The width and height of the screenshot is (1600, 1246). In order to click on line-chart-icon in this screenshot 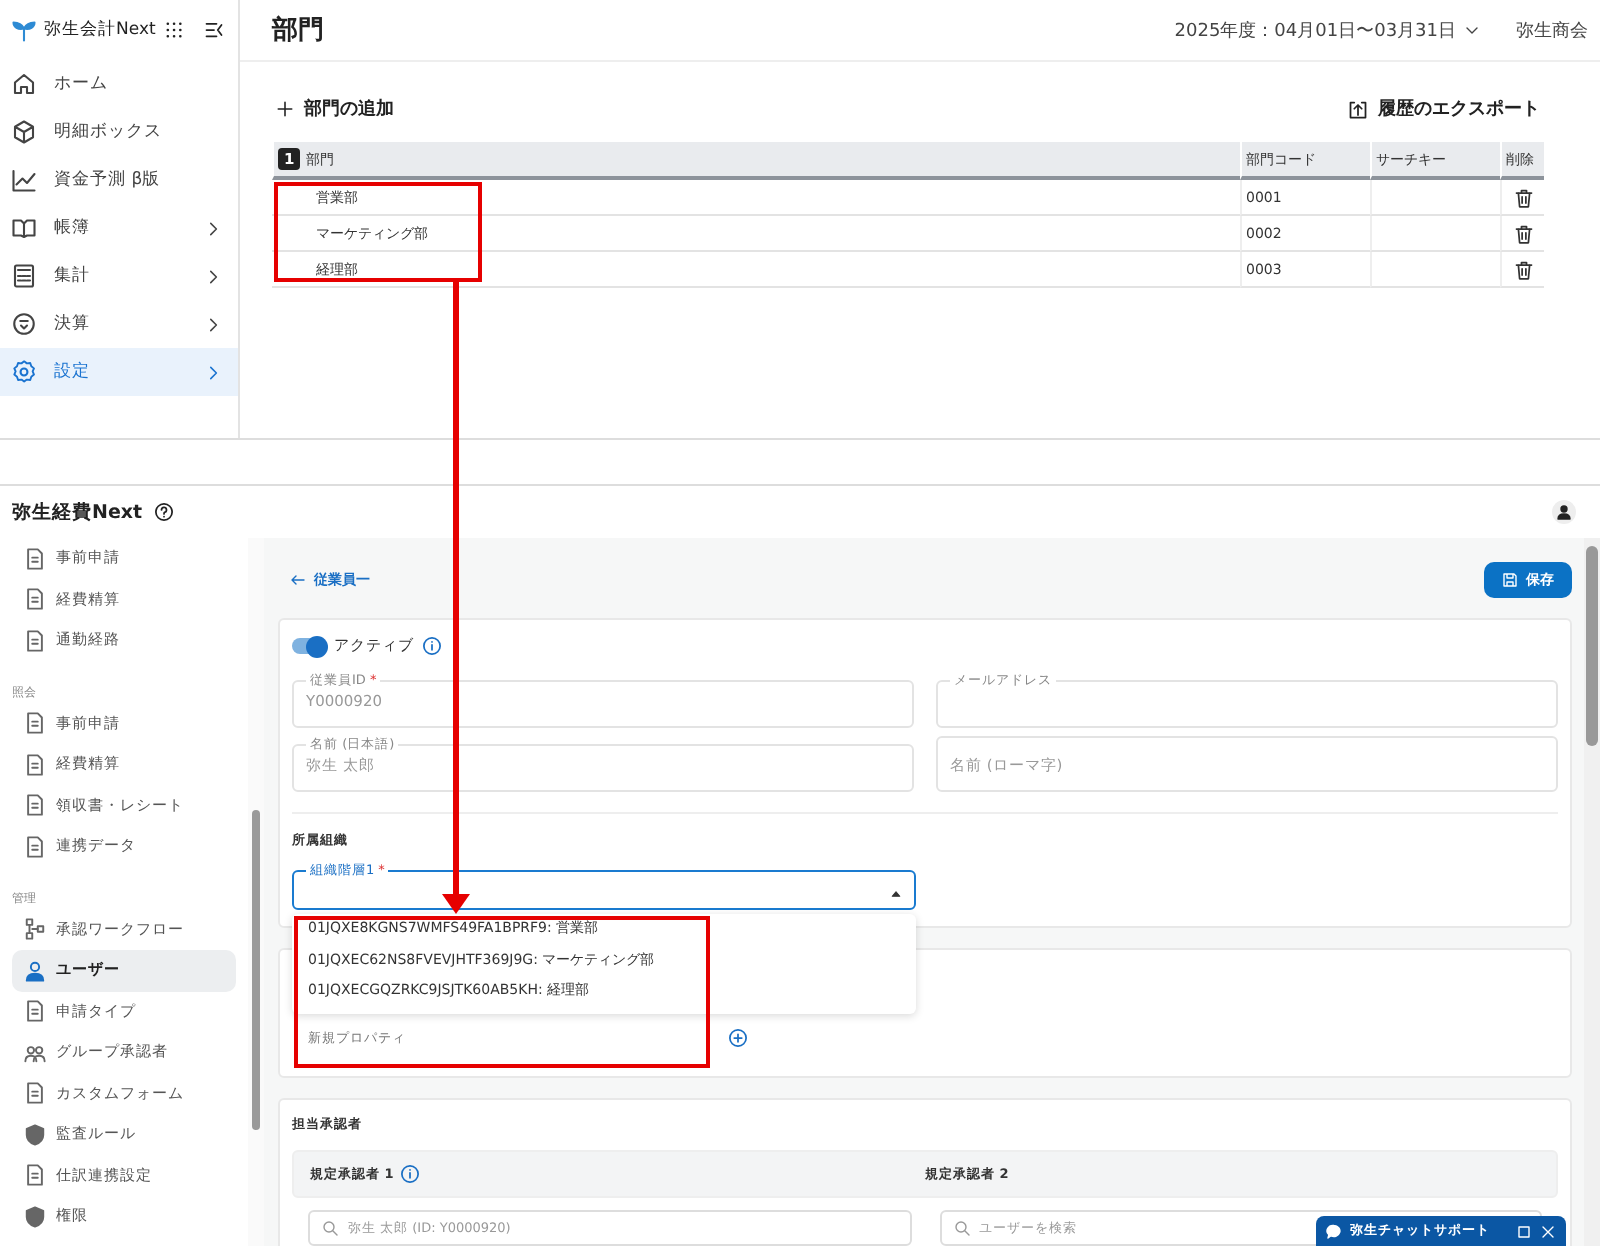, I will do `click(24, 180)`.